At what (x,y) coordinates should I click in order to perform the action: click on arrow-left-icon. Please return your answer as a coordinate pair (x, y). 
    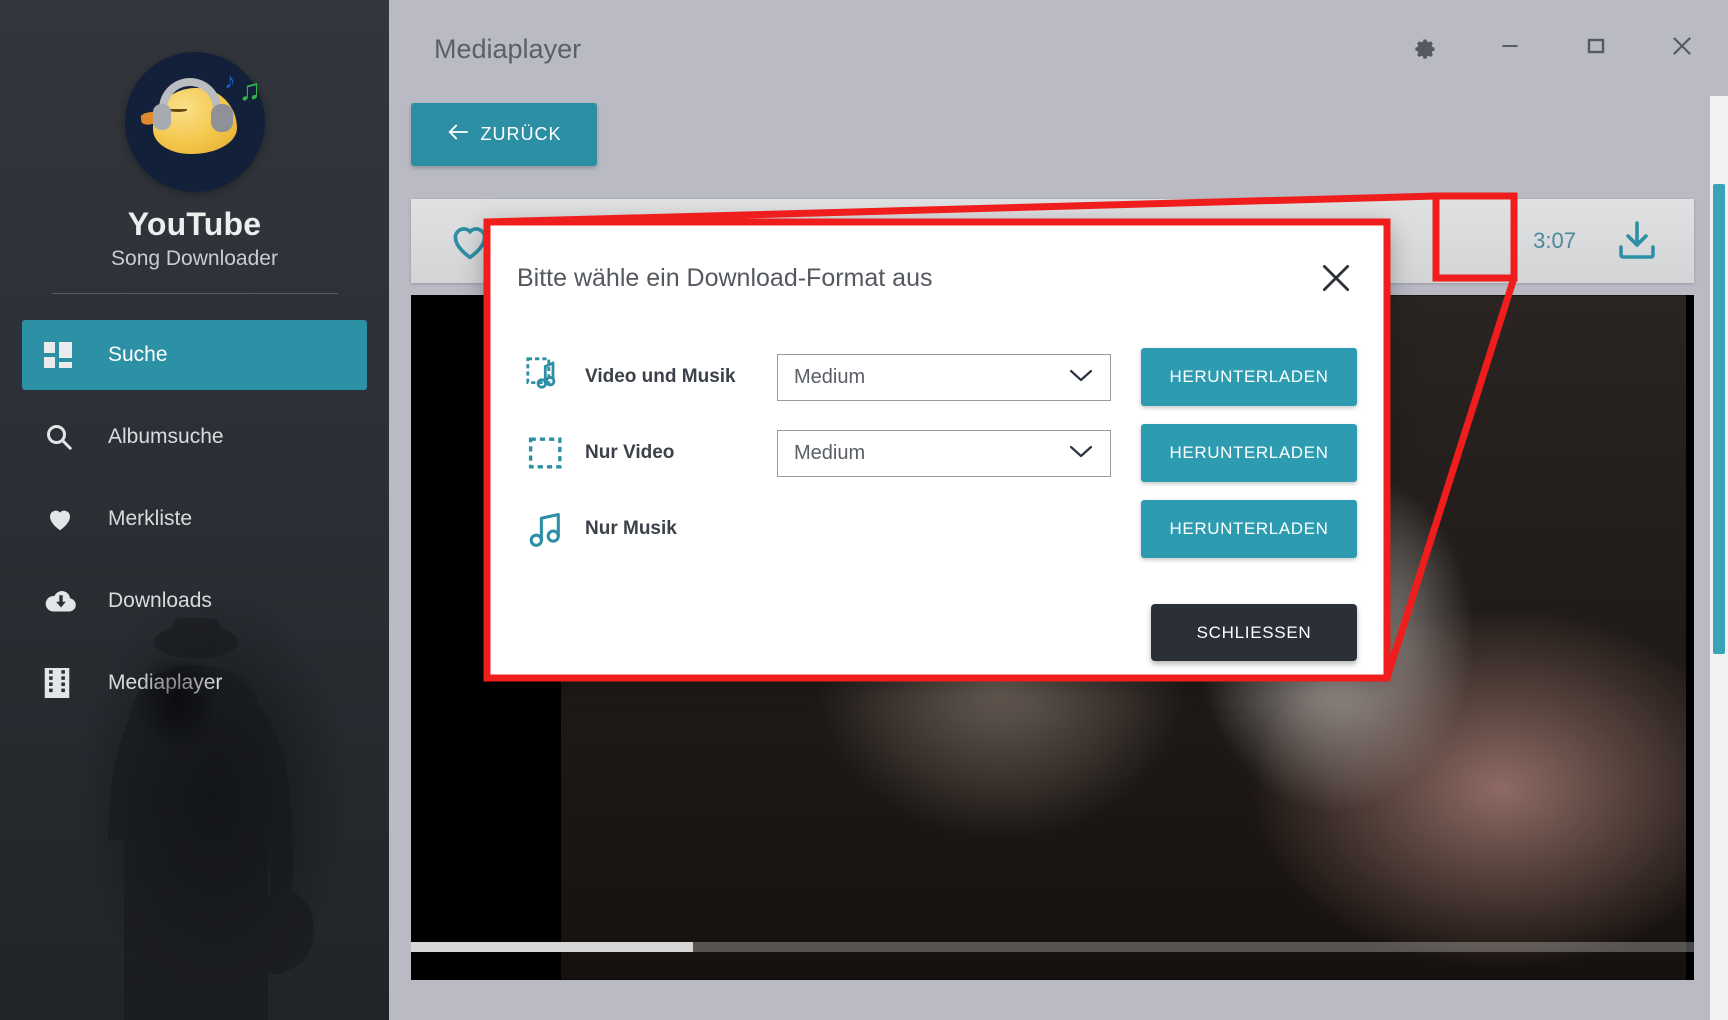
    Looking at the image, I should click on (458, 134).